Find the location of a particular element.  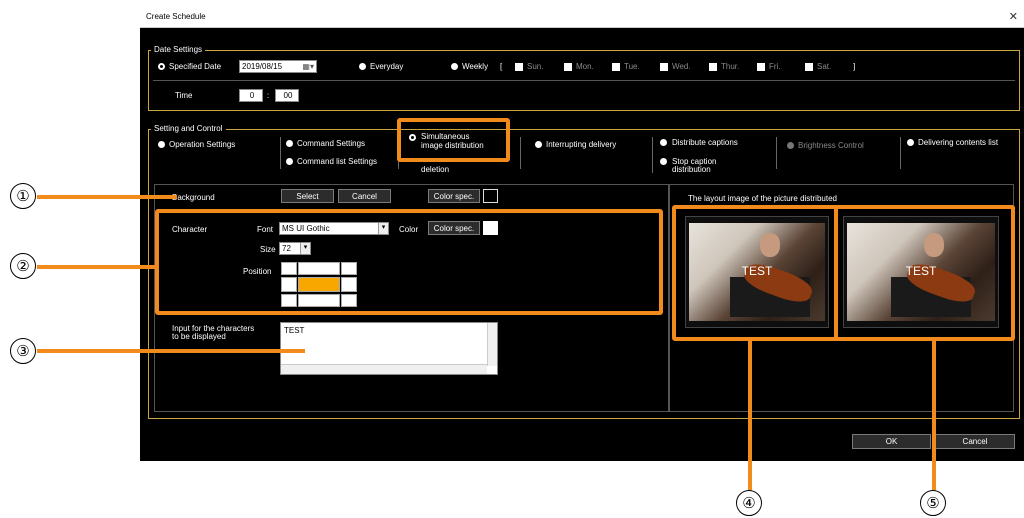

size-value: 72 is located at coordinates (286, 248).